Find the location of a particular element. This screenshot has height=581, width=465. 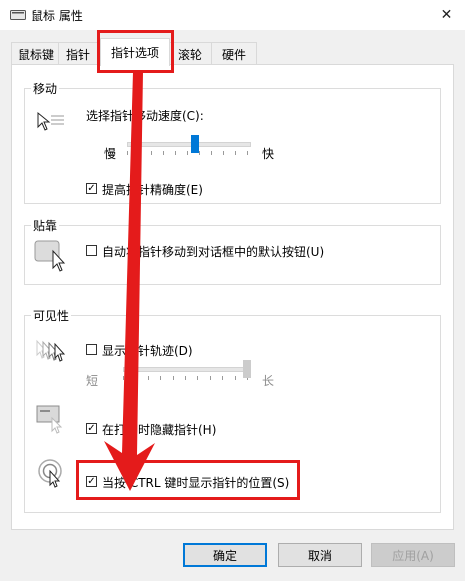

snap-to-icon is located at coordinates (50, 256).